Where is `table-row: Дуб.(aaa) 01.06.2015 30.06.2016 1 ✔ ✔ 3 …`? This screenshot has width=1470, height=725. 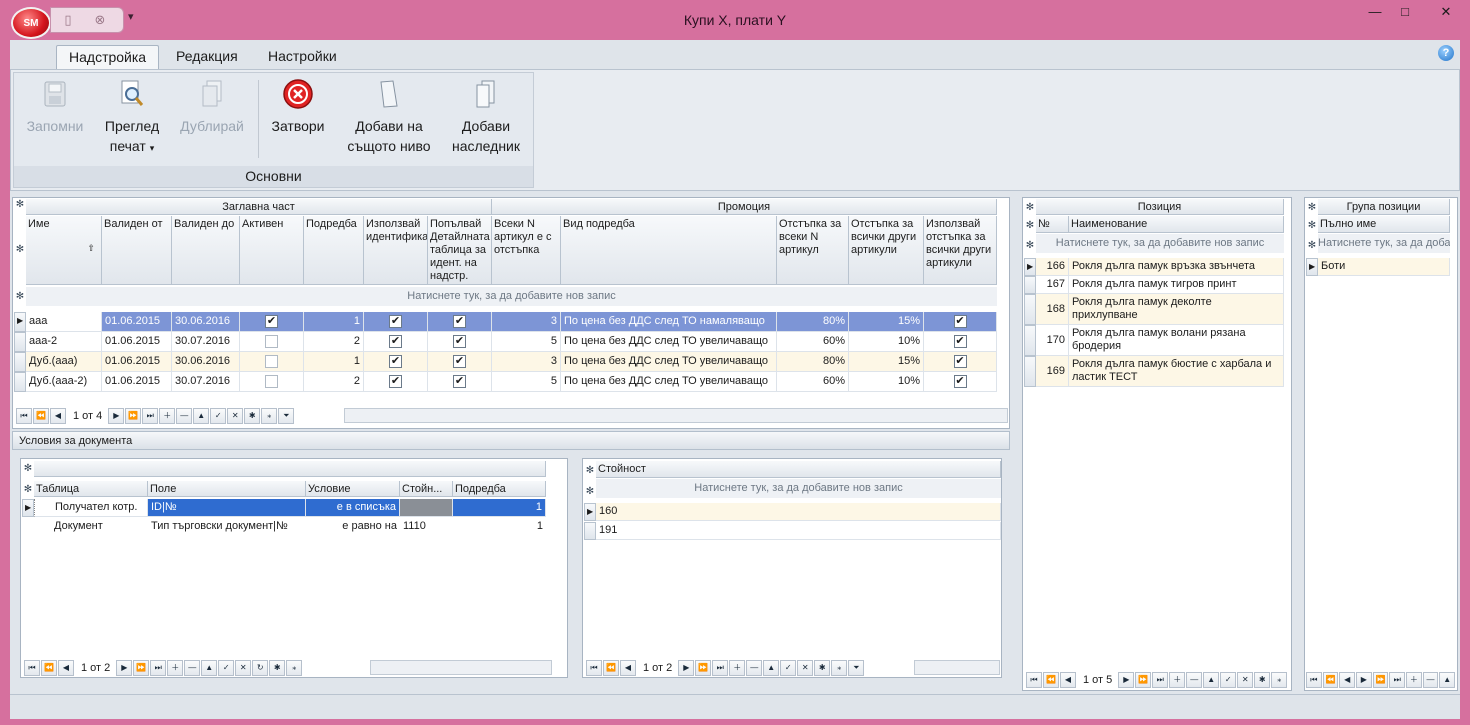 table-row: Дуб.(aaa) 01.06.2015 30.06.2016 1 ✔ ✔ 3 … is located at coordinates (511, 362).